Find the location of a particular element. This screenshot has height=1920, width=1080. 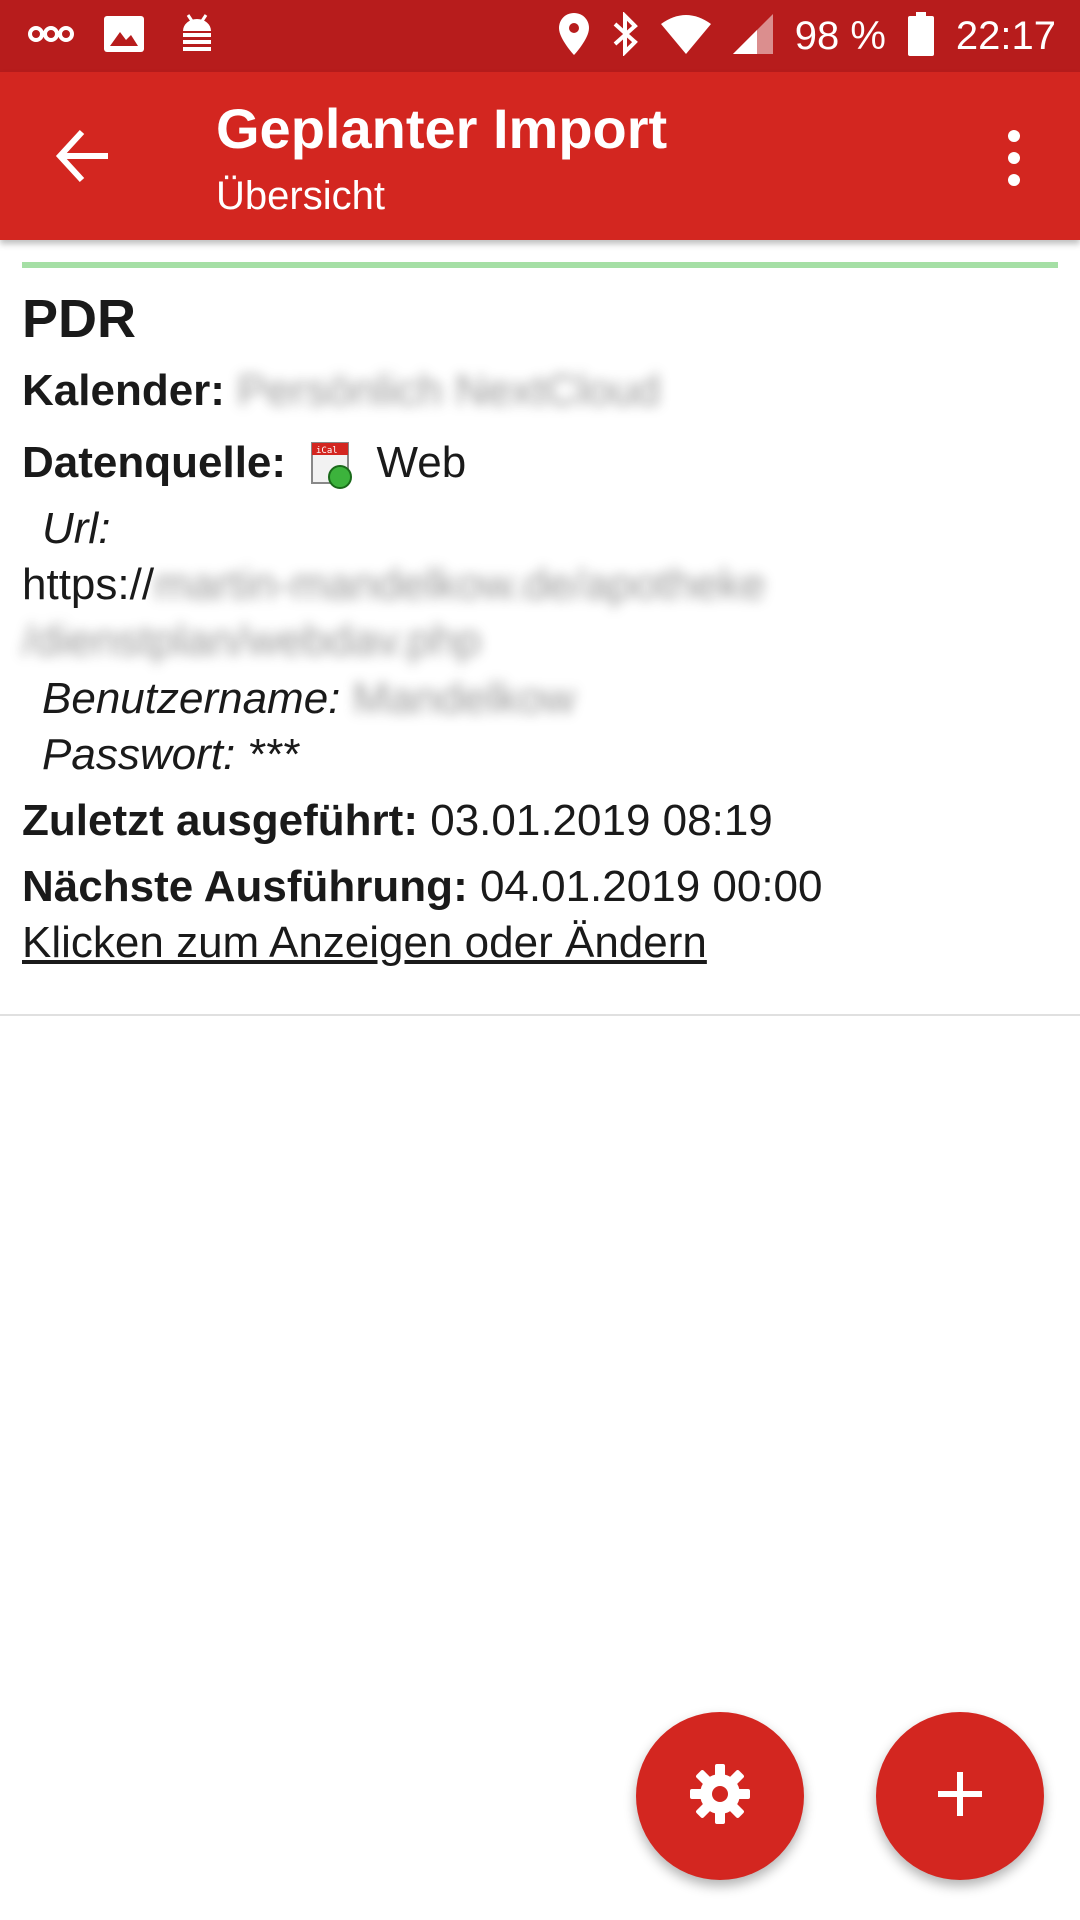

url-value-part2: /dienstplan/webdav.php is located at coordinates (252, 640).